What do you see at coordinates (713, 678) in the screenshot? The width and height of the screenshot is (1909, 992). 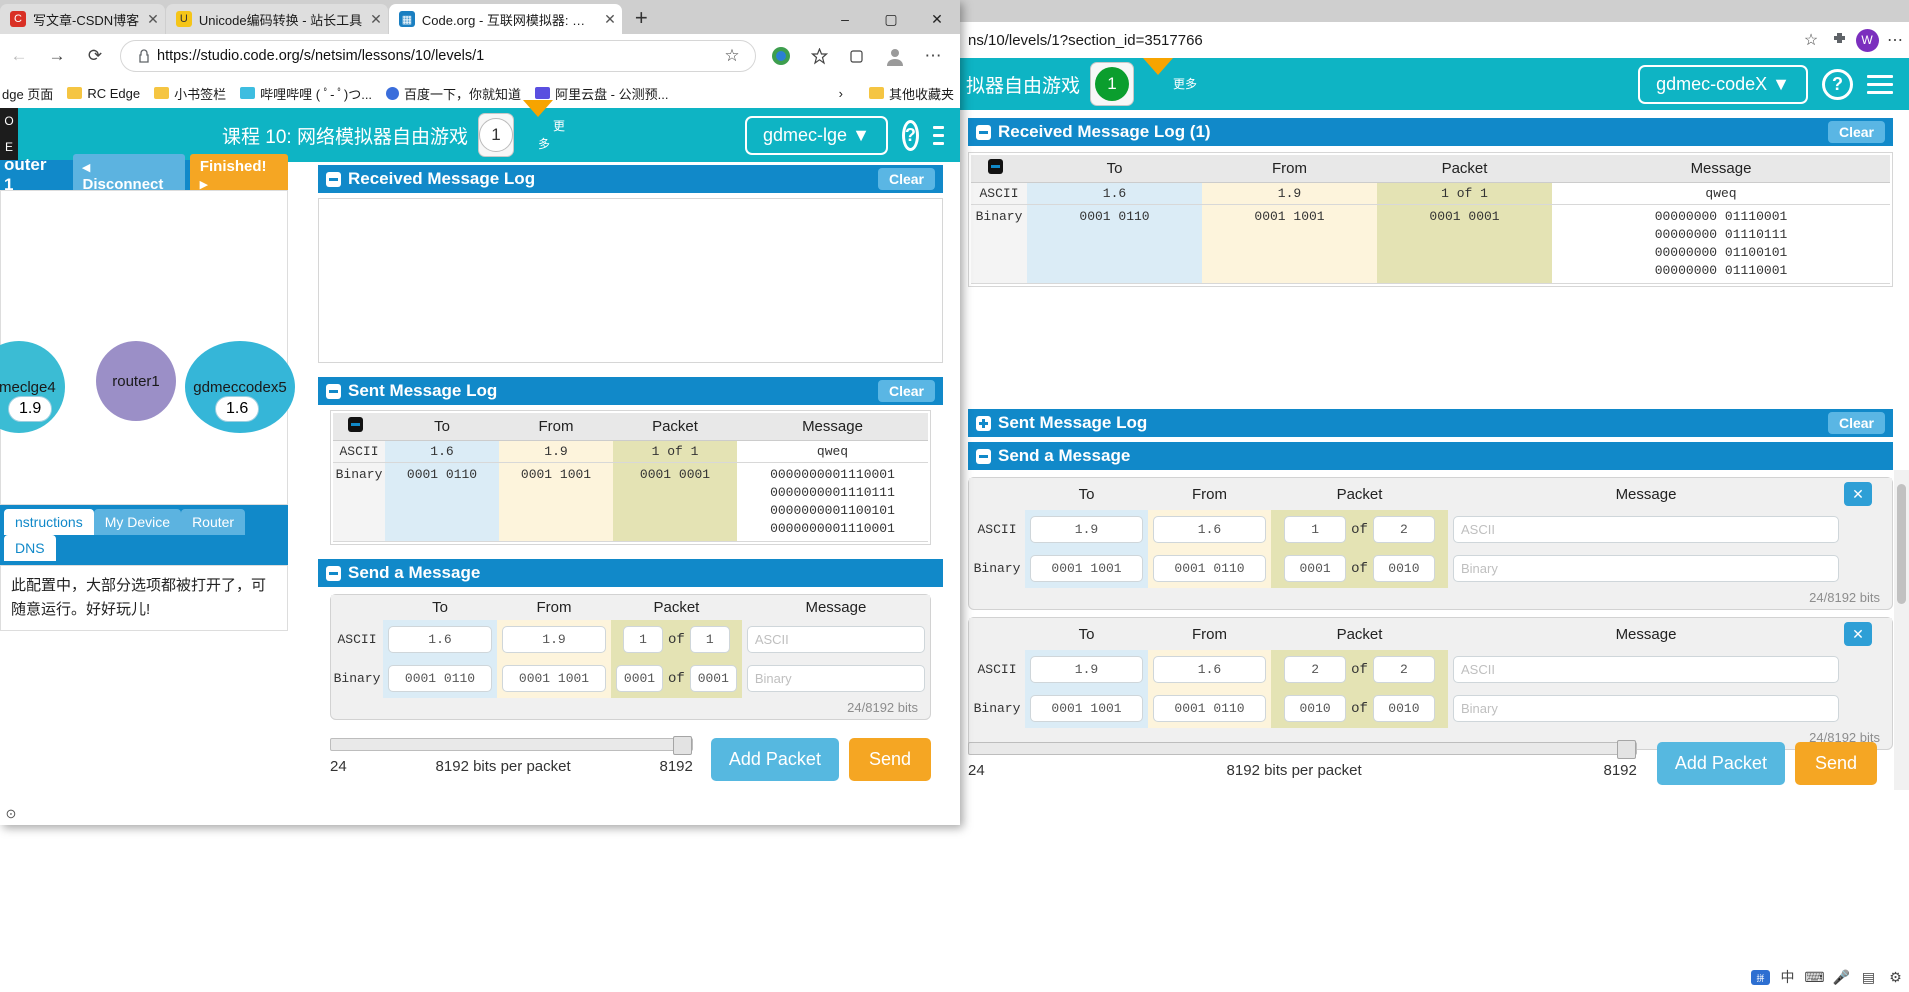 I see `packet-total-field-binary: 0001` at bounding box center [713, 678].